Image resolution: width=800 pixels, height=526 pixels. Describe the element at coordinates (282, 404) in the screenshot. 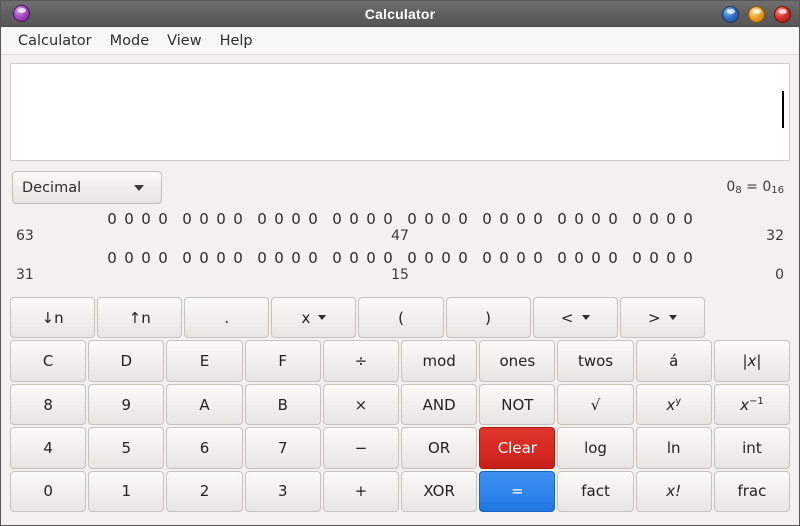

I see `hex-b-button: B` at that location.